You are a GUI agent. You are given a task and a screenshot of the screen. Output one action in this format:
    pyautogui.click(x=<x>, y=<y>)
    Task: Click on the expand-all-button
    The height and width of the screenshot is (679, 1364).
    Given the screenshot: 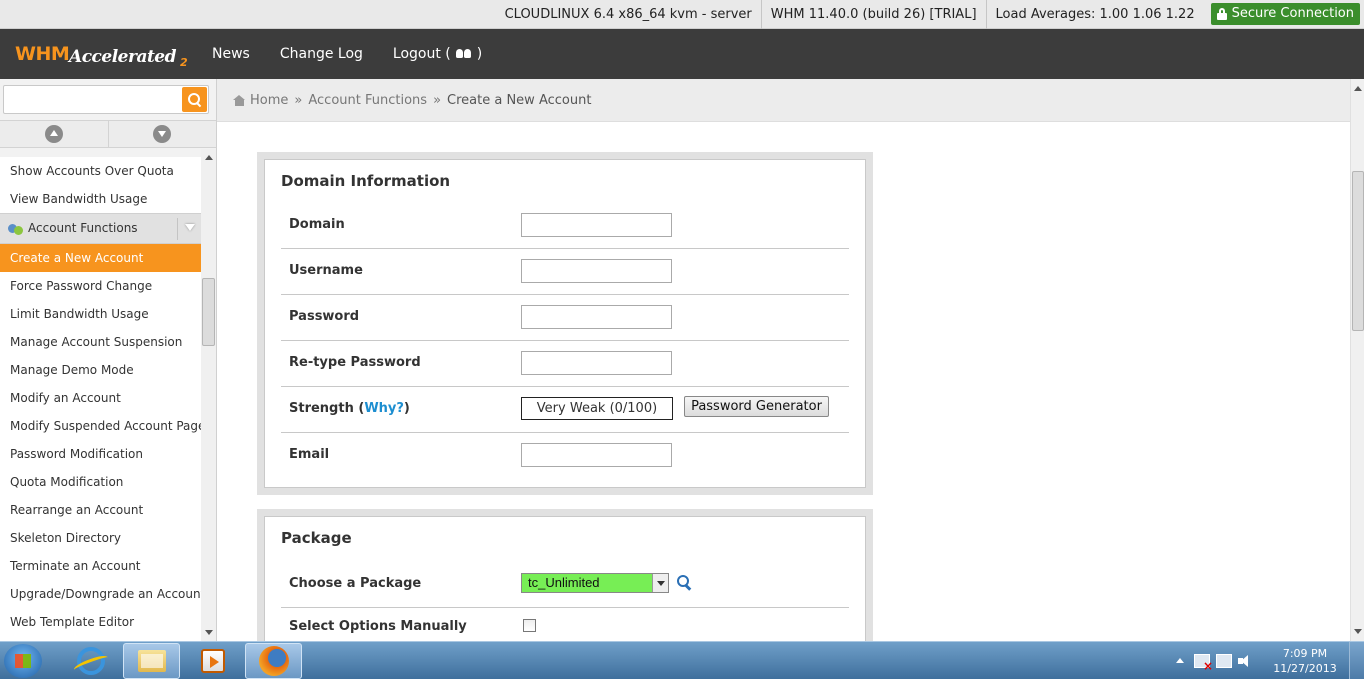 What is the action you would take?
    pyautogui.click(x=162, y=134)
    